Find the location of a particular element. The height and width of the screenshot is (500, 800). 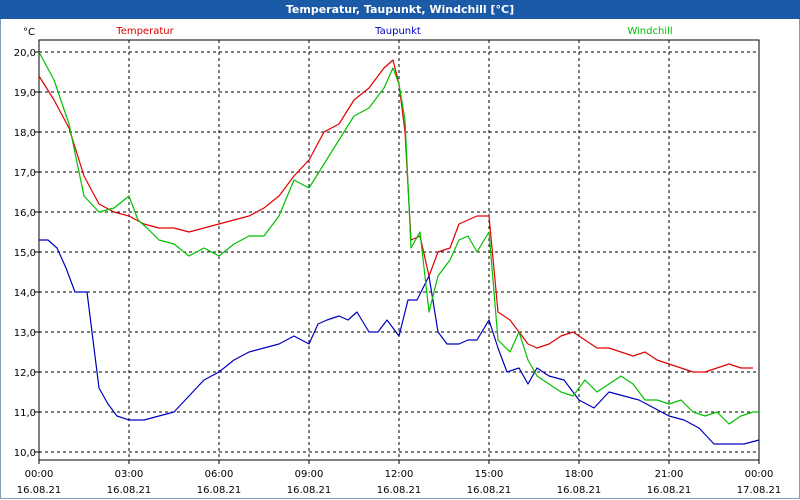

y-tick-label: 10,0 is located at coordinates (25, 453).